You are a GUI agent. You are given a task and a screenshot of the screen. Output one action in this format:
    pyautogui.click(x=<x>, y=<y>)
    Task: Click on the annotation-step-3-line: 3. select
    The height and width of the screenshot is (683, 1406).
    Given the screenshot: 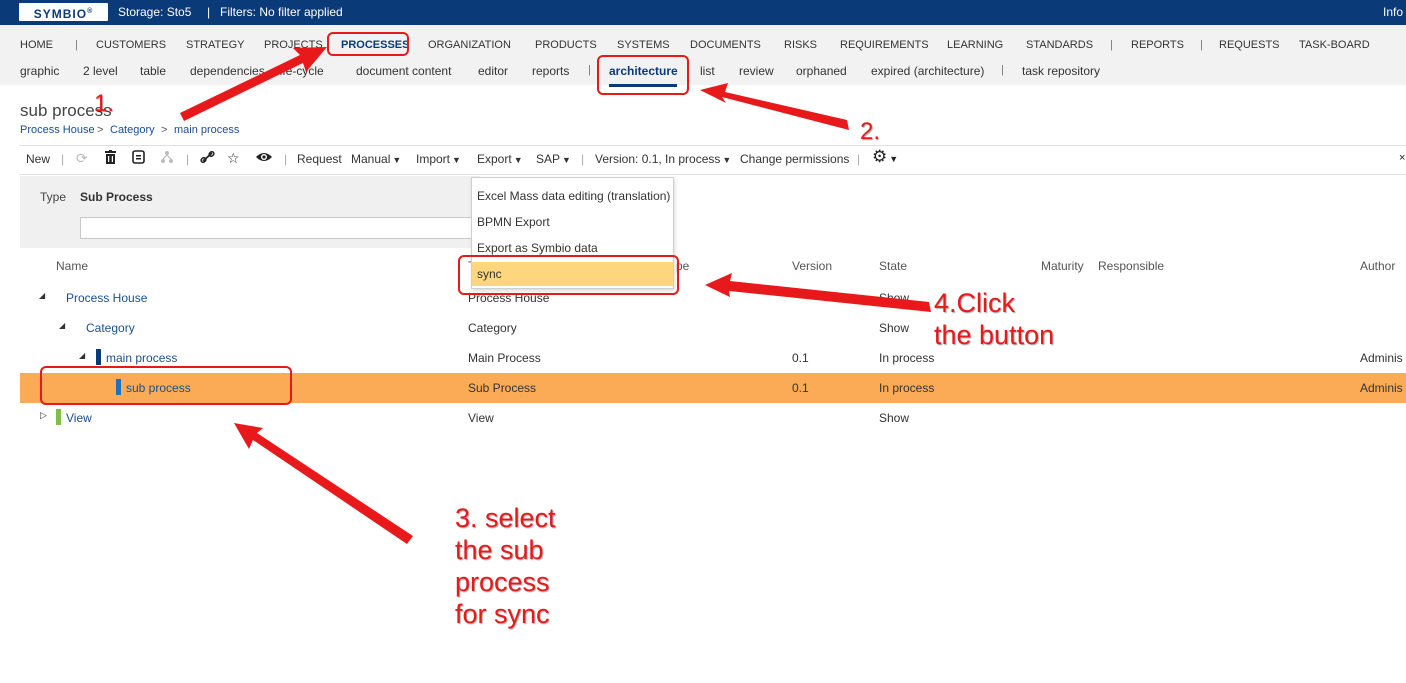 What is the action you would take?
    pyautogui.click(x=505, y=518)
    